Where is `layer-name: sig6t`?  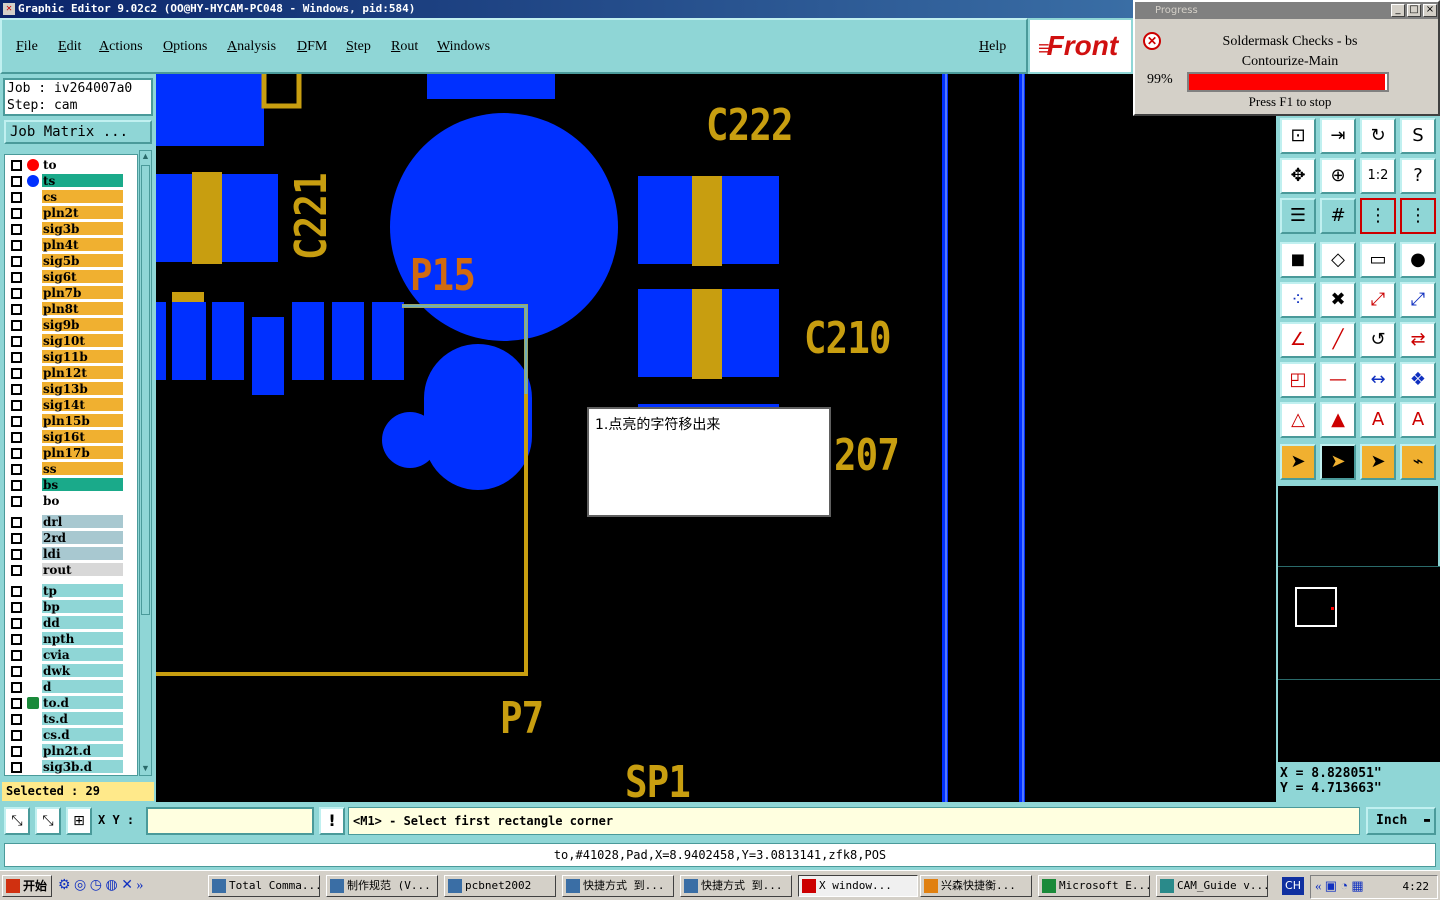 layer-name: sig6t is located at coordinates (82, 277).